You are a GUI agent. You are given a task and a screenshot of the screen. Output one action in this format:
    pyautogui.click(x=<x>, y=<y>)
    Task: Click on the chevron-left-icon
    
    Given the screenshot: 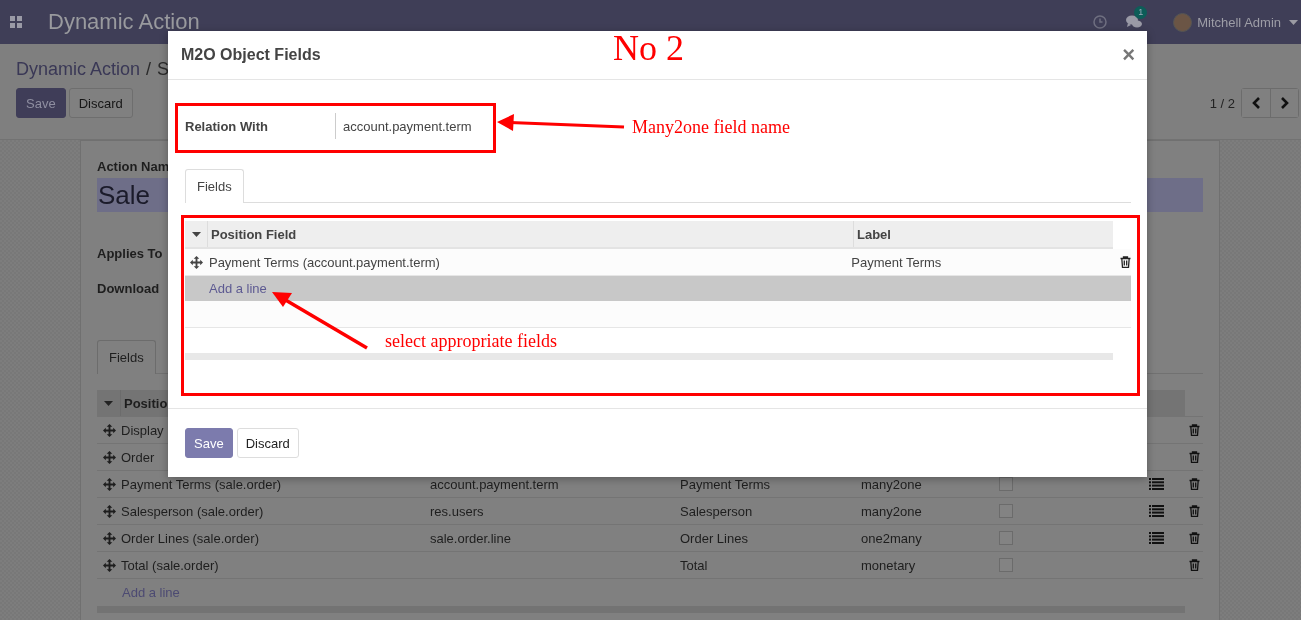 What is the action you would take?
    pyautogui.click(x=1256, y=103)
    